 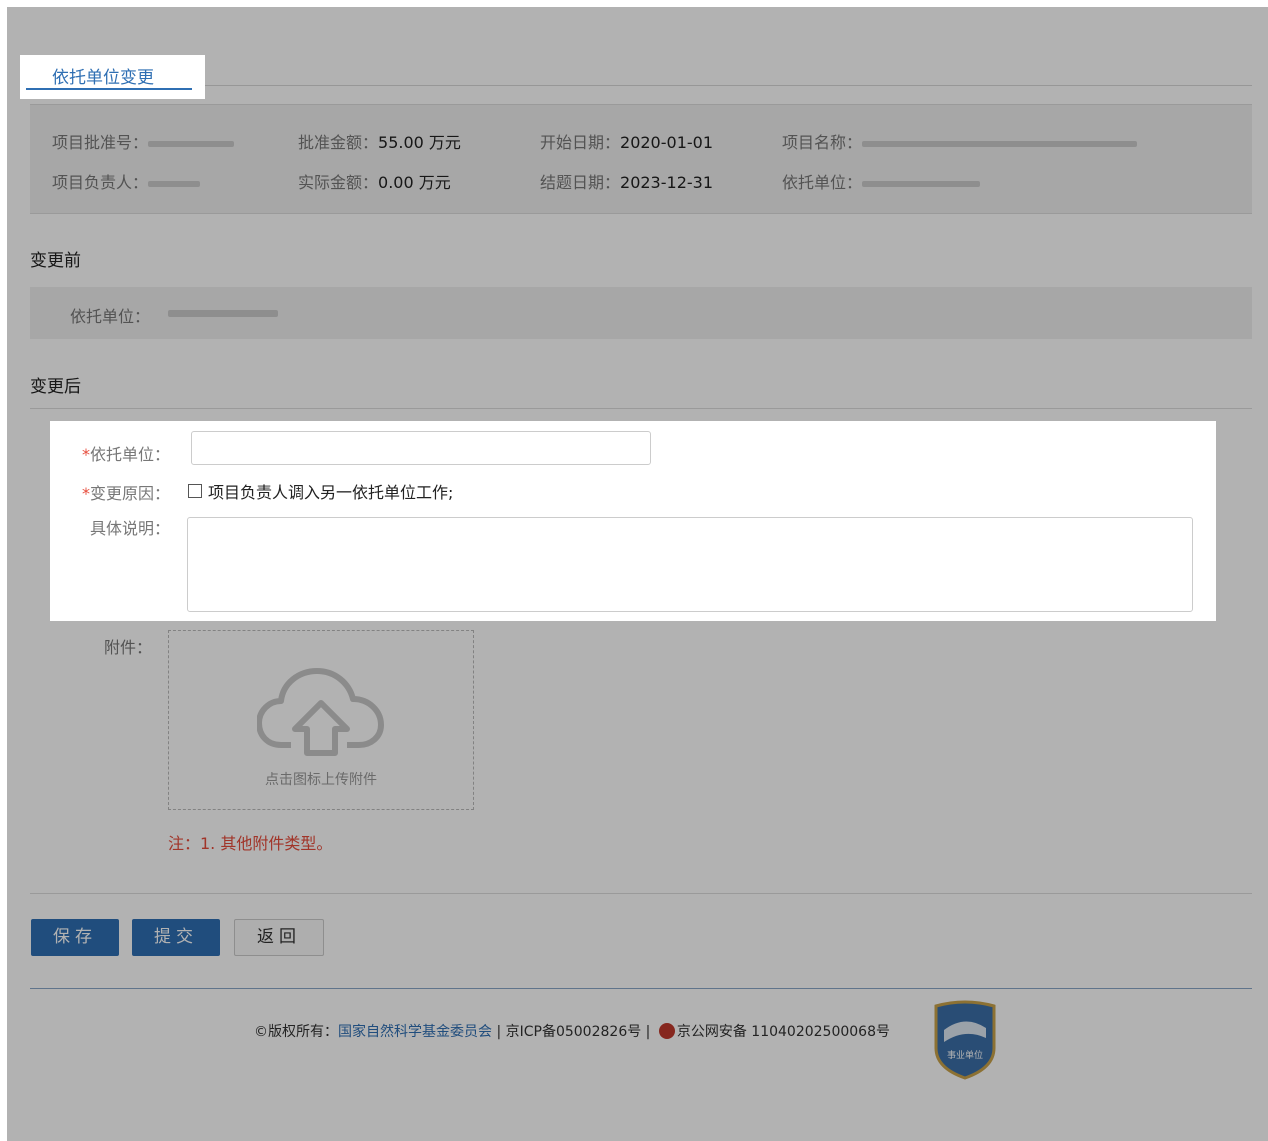 What do you see at coordinates (881, 181) in the screenshot?
I see `host-unit: 依托单位：` at bounding box center [881, 181].